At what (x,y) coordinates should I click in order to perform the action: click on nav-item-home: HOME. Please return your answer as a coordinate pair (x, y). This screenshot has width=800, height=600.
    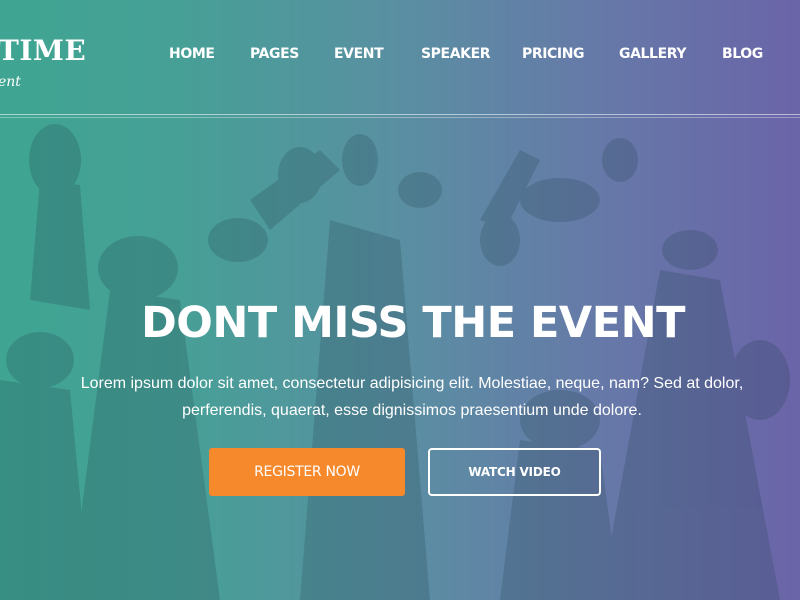
    Looking at the image, I should click on (192, 54).